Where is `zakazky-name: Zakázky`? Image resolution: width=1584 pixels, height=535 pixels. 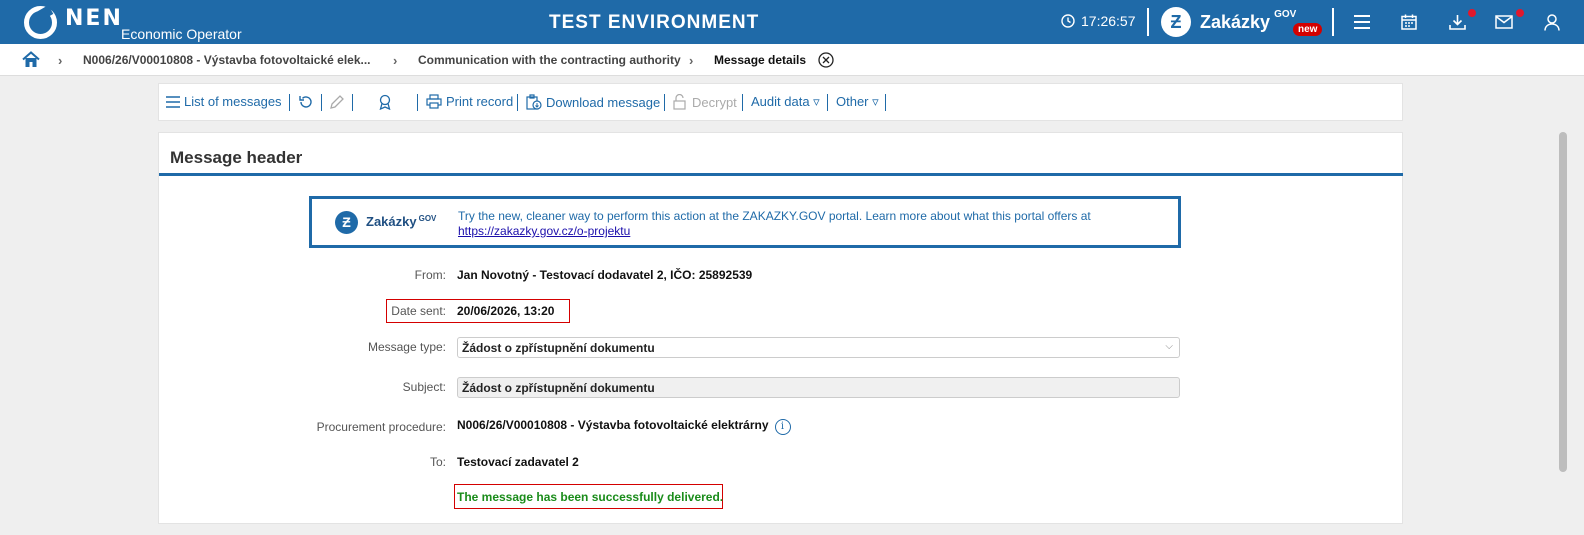
zakazky-name: Zakázky is located at coordinates (1235, 21).